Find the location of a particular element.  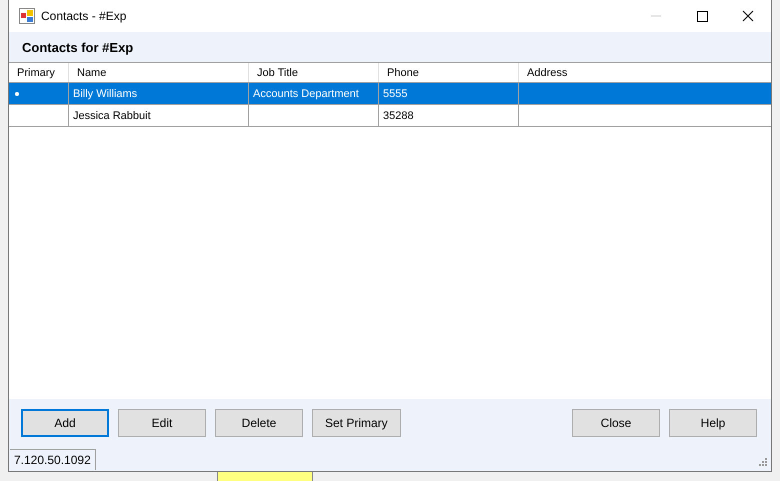

dialog-button: Edit is located at coordinates (162, 423).